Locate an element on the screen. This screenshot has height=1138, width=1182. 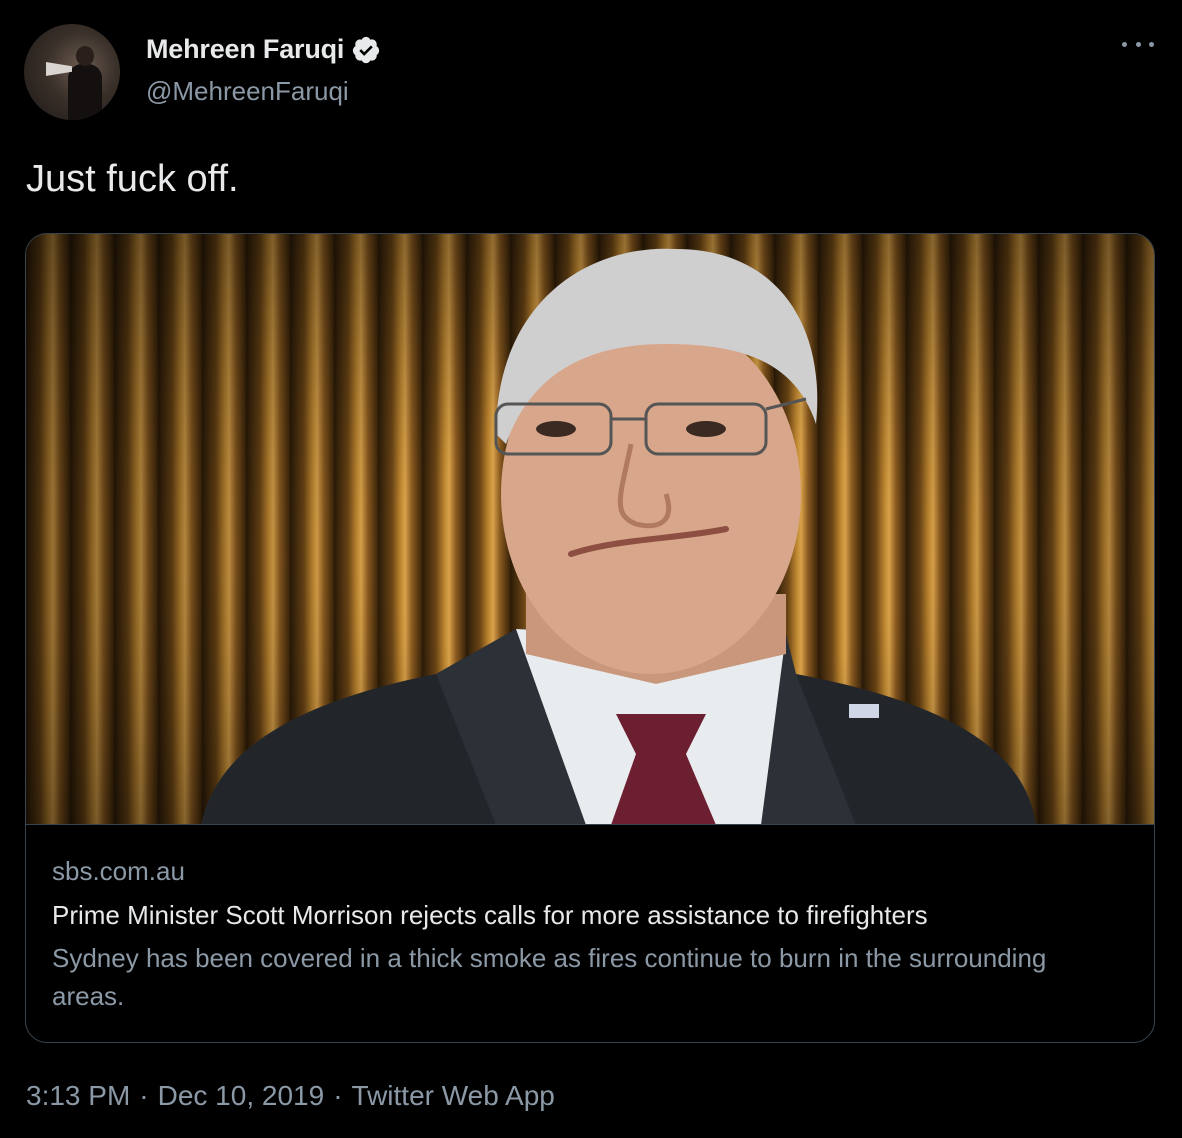
display-name: Mehreen Faruqi is located at coordinates (245, 49).